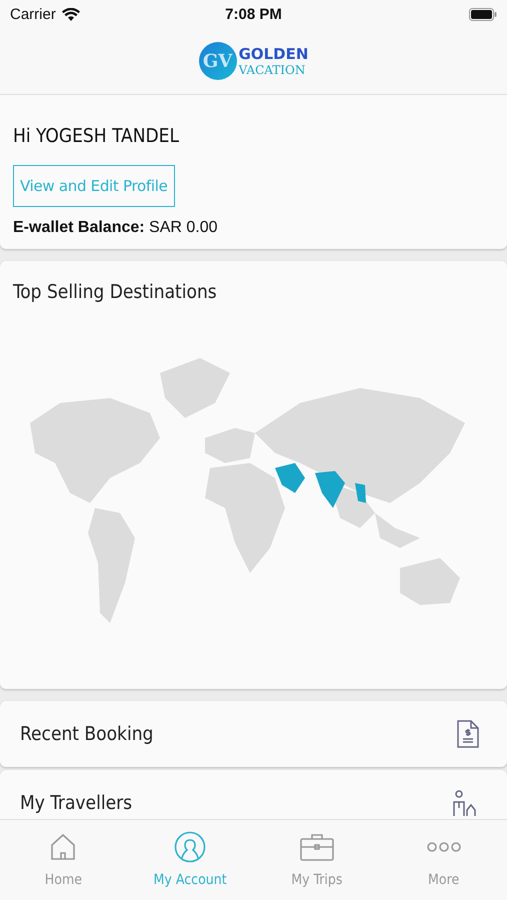 The width and height of the screenshot is (507, 900). Describe the element at coordinates (190, 847) in the screenshot. I see `account-icon` at that location.